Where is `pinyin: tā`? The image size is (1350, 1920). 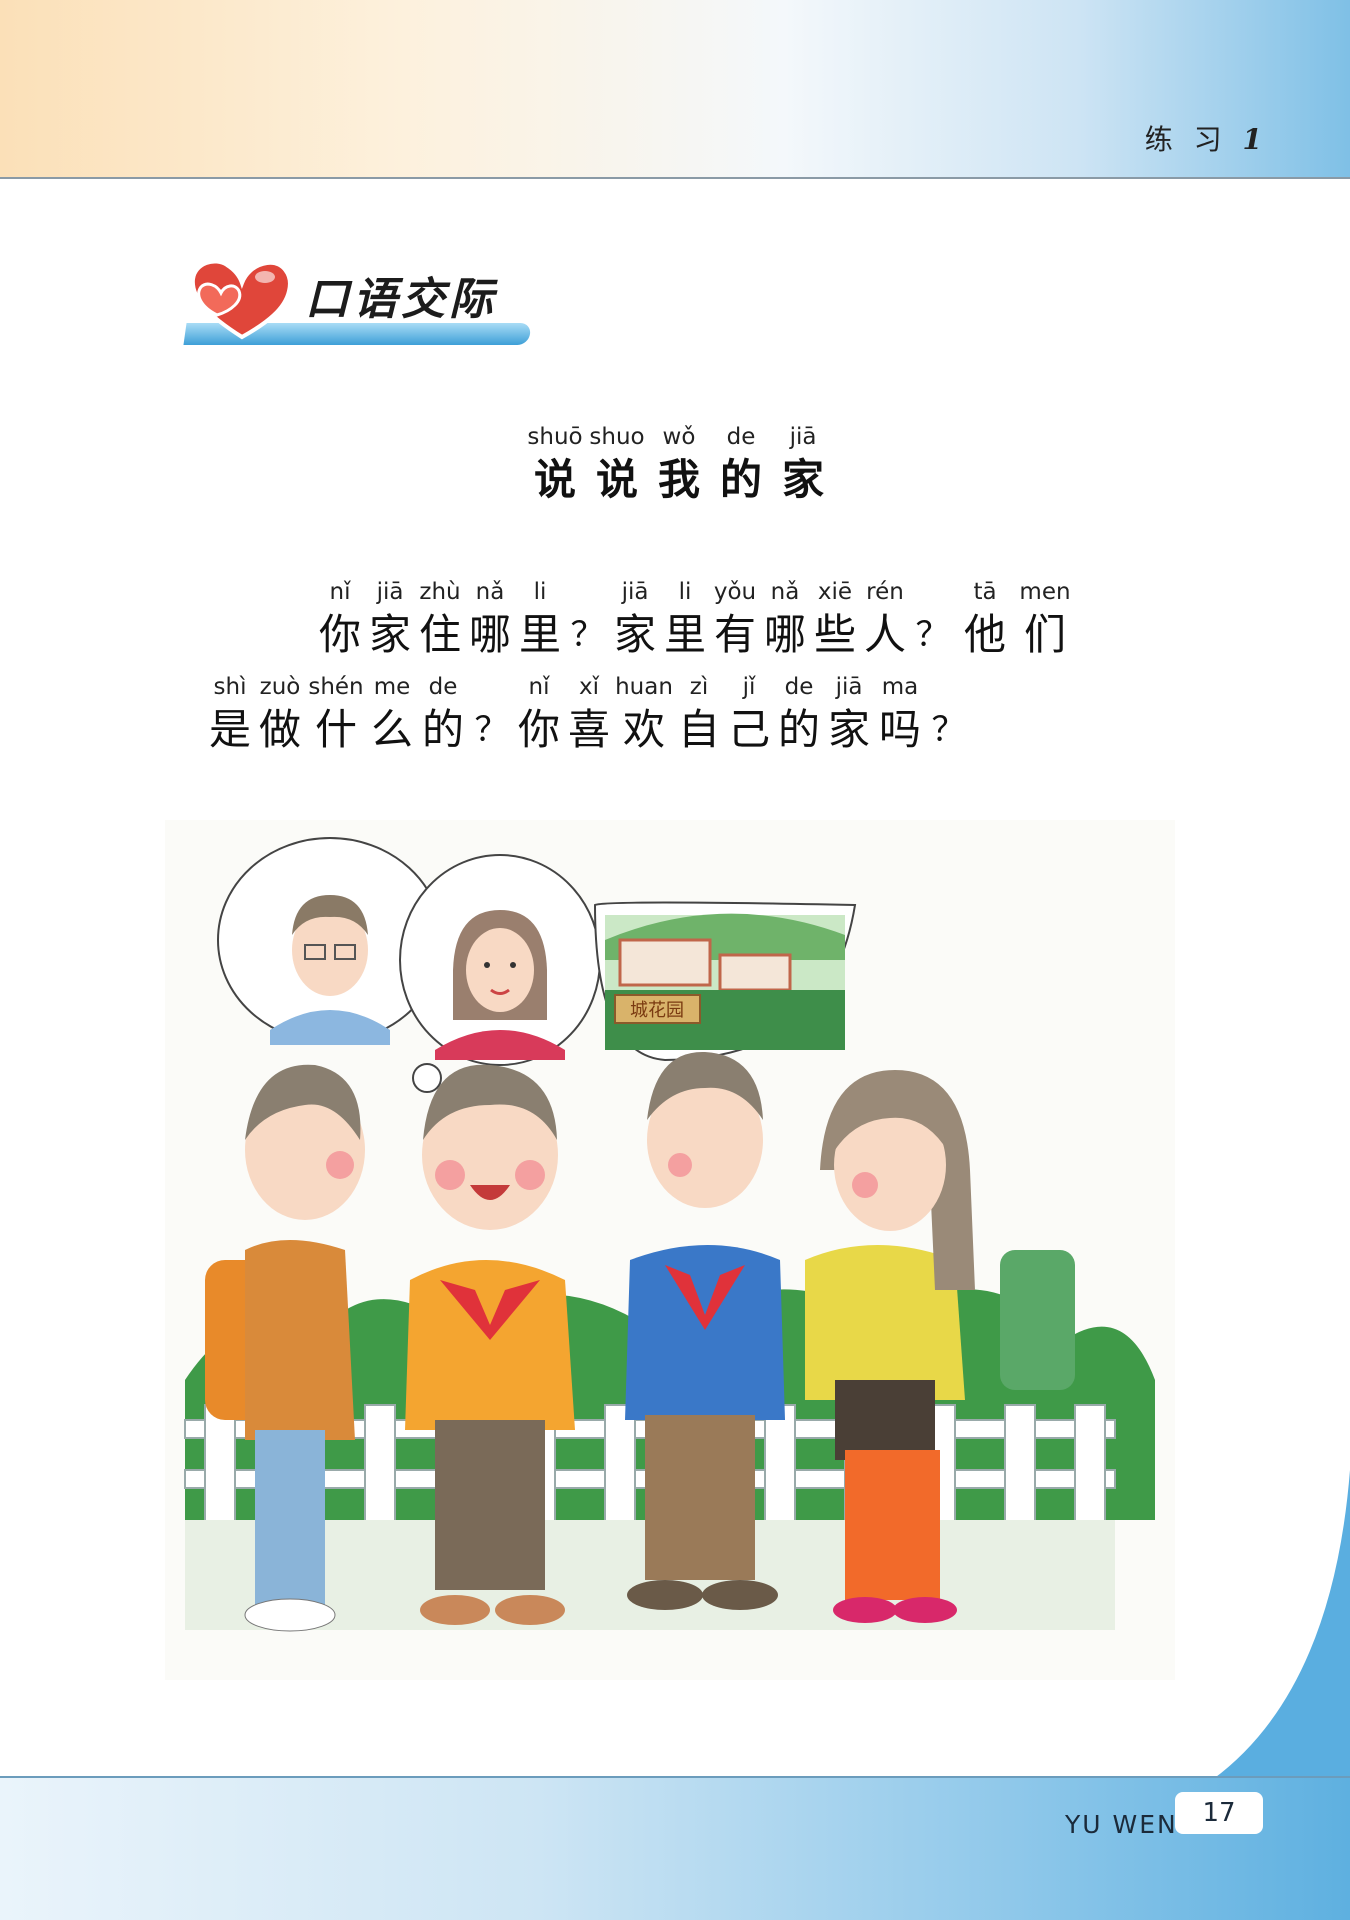
pinyin: tā is located at coordinates (985, 592).